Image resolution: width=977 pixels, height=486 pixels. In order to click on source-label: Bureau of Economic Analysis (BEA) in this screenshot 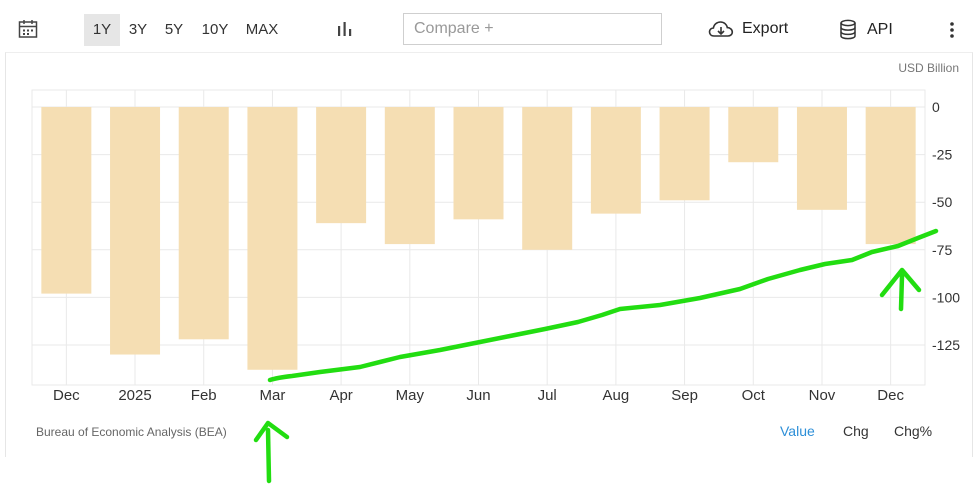, I will do `click(131, 432)`.